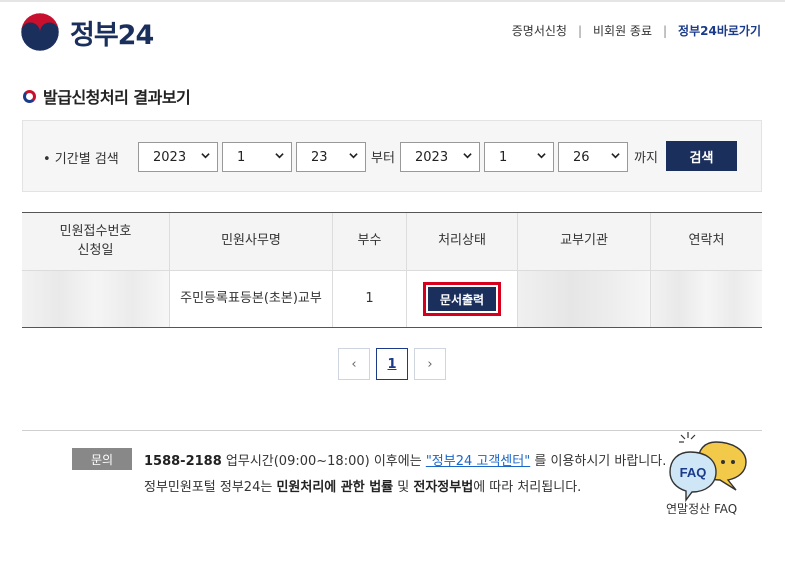  I want to click on circle-bullet-icon, so click(29, 96).